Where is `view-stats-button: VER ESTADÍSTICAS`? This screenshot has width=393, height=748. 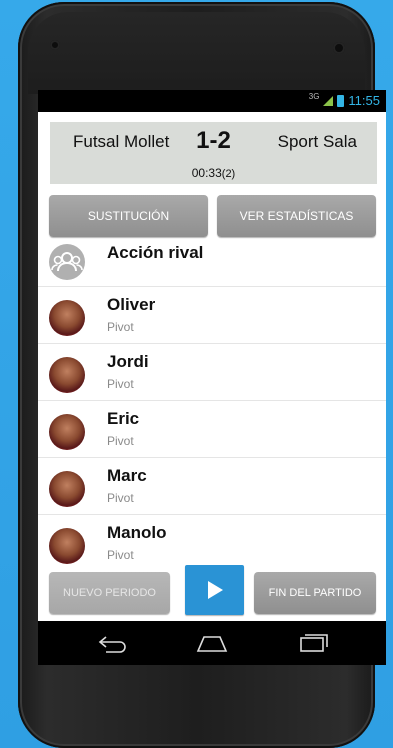
view-stats-button: VER ESTADÍSTICAS is located at coordinates (296, 216).